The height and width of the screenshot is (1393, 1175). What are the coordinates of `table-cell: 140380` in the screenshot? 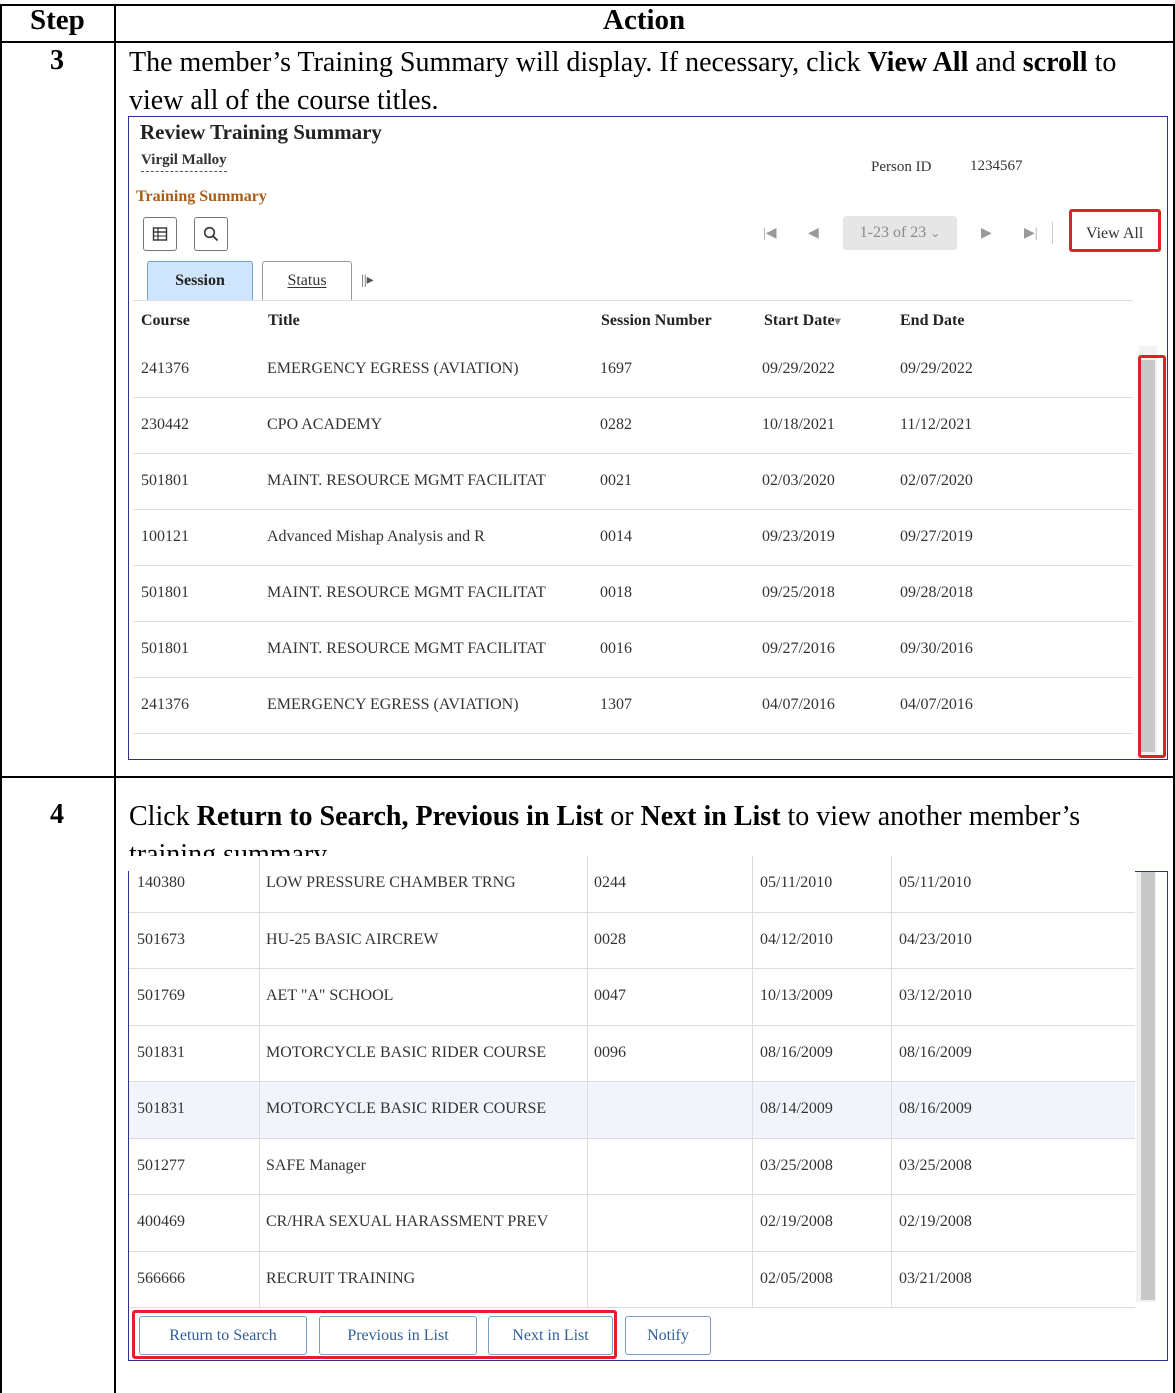 It's located at (161, 883).